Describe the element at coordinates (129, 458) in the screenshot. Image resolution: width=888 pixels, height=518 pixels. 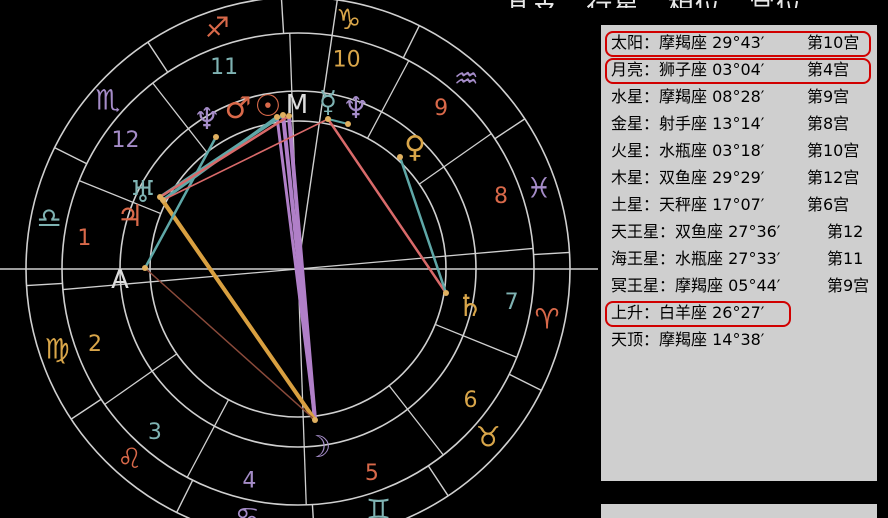
I see `zodiac-sign-glyph: ♌` at that location.